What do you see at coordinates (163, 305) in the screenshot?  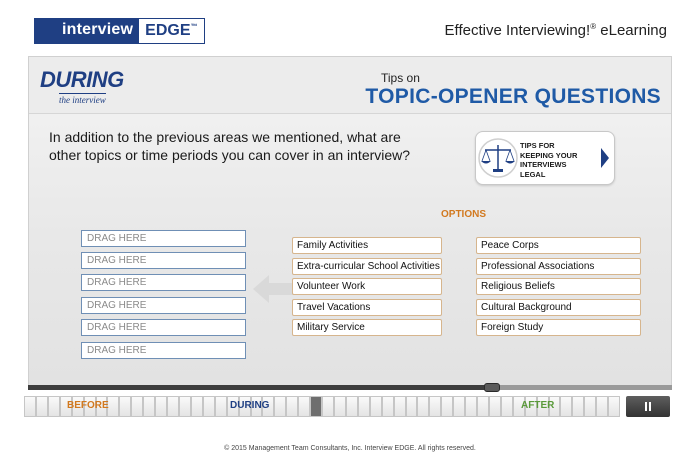 I see `drop-slot-4: DRAG HERE` at bounding box center [163, 305].